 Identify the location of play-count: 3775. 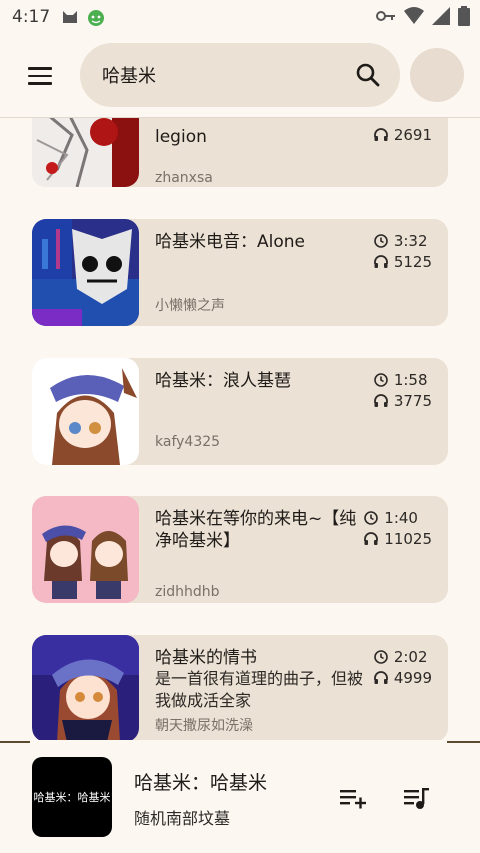
(412, 400).